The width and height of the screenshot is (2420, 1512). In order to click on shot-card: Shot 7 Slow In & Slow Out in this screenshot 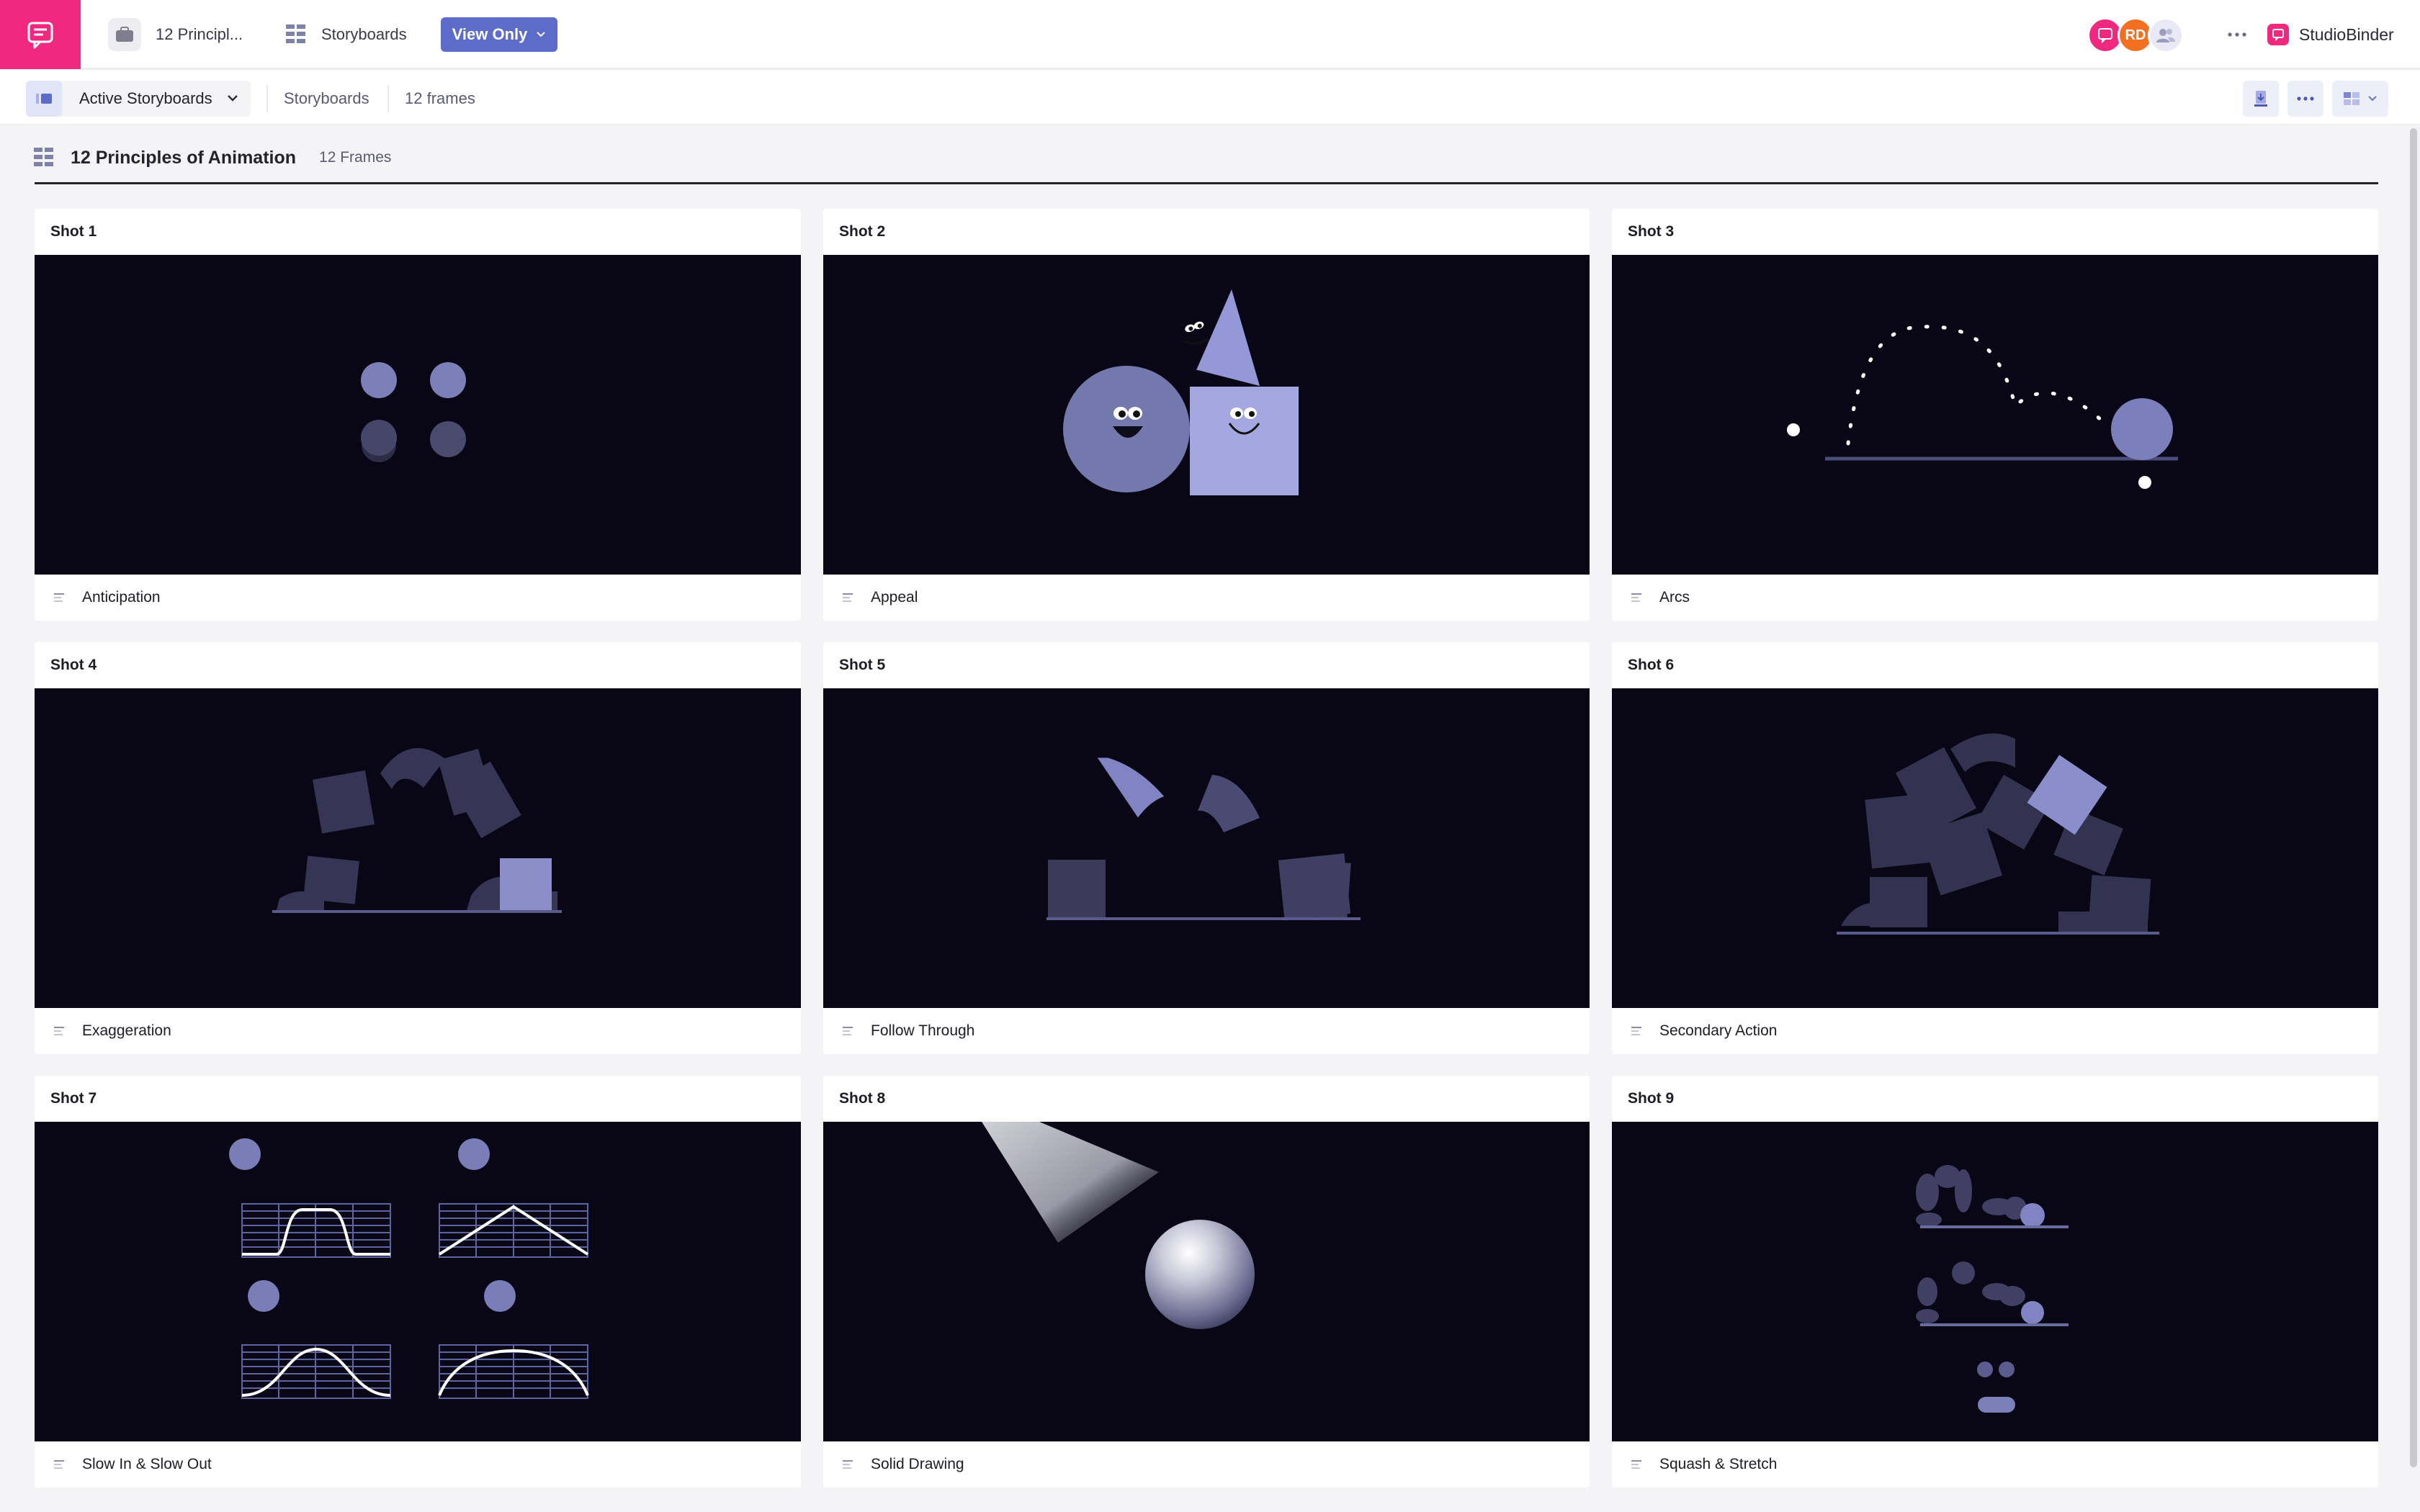, I will do `click(418, 1282)`.